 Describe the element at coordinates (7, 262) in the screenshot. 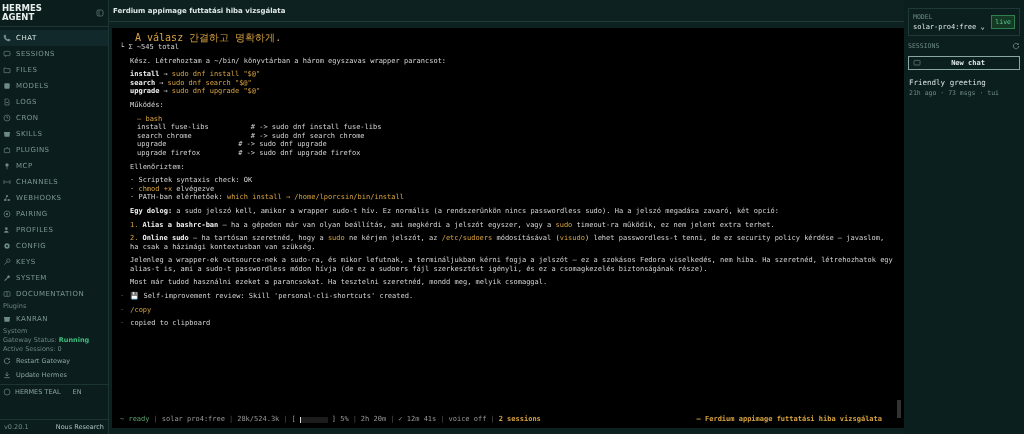

I see `key-icon` at that location.